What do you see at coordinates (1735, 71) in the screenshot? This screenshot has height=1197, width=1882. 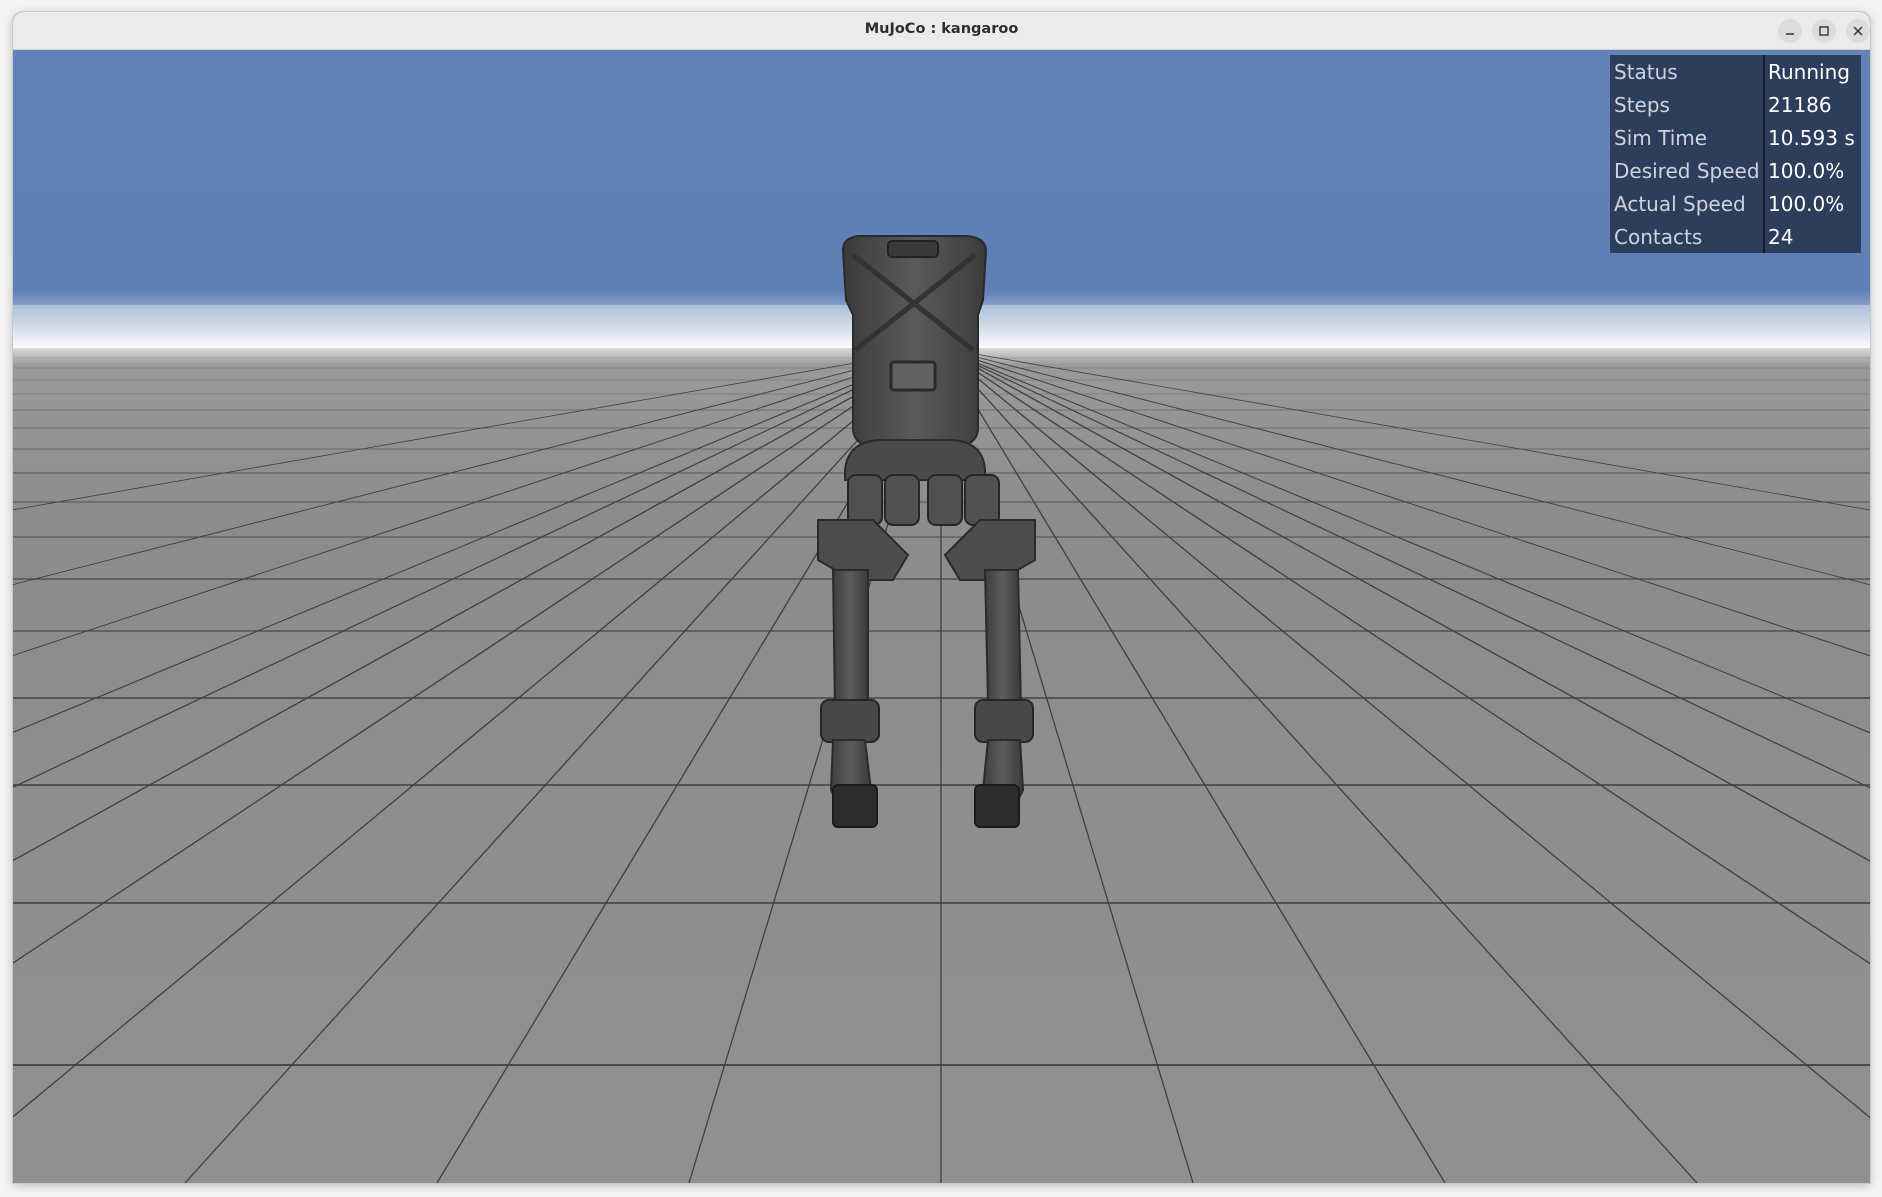 I see `info-row-status: Status Running` at bounding box center [1735, 71].